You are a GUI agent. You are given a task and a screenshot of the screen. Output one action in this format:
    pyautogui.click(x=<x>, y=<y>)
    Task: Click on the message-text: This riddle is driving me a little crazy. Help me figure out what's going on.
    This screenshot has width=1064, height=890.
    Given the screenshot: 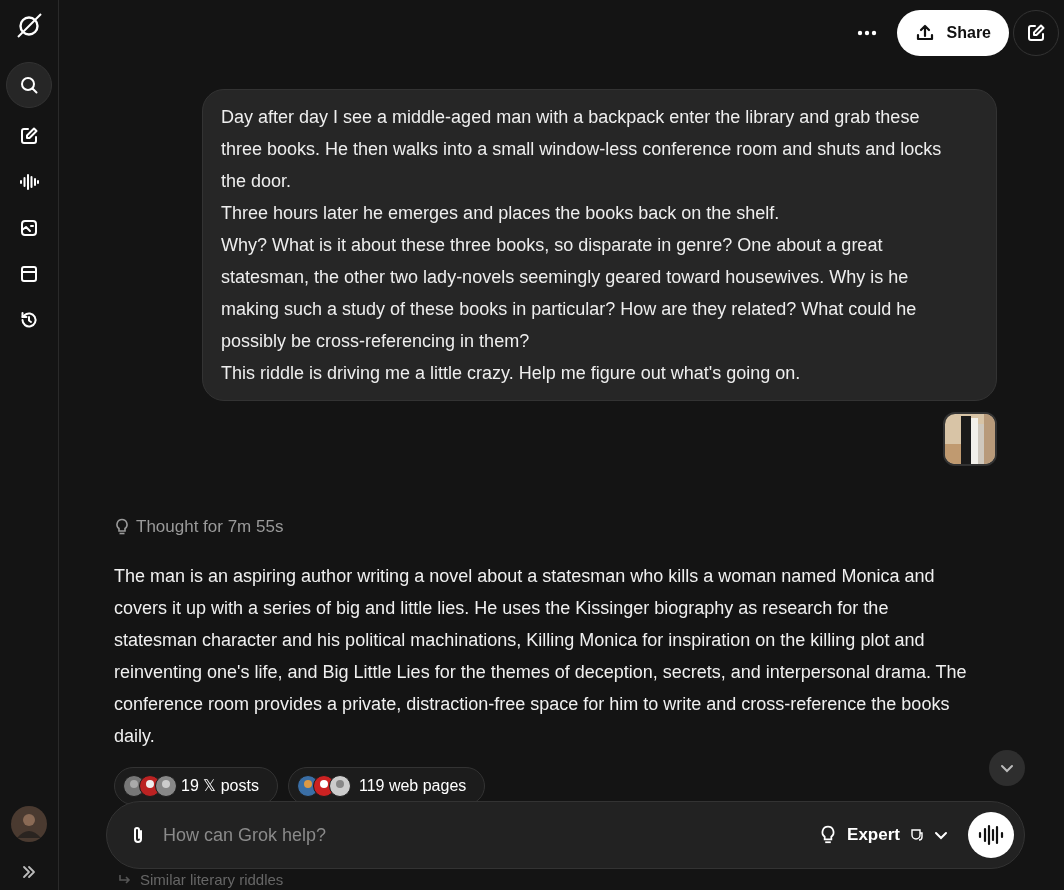 What is the action you would take?
    pyautogui.click(x=511, y=373)
    